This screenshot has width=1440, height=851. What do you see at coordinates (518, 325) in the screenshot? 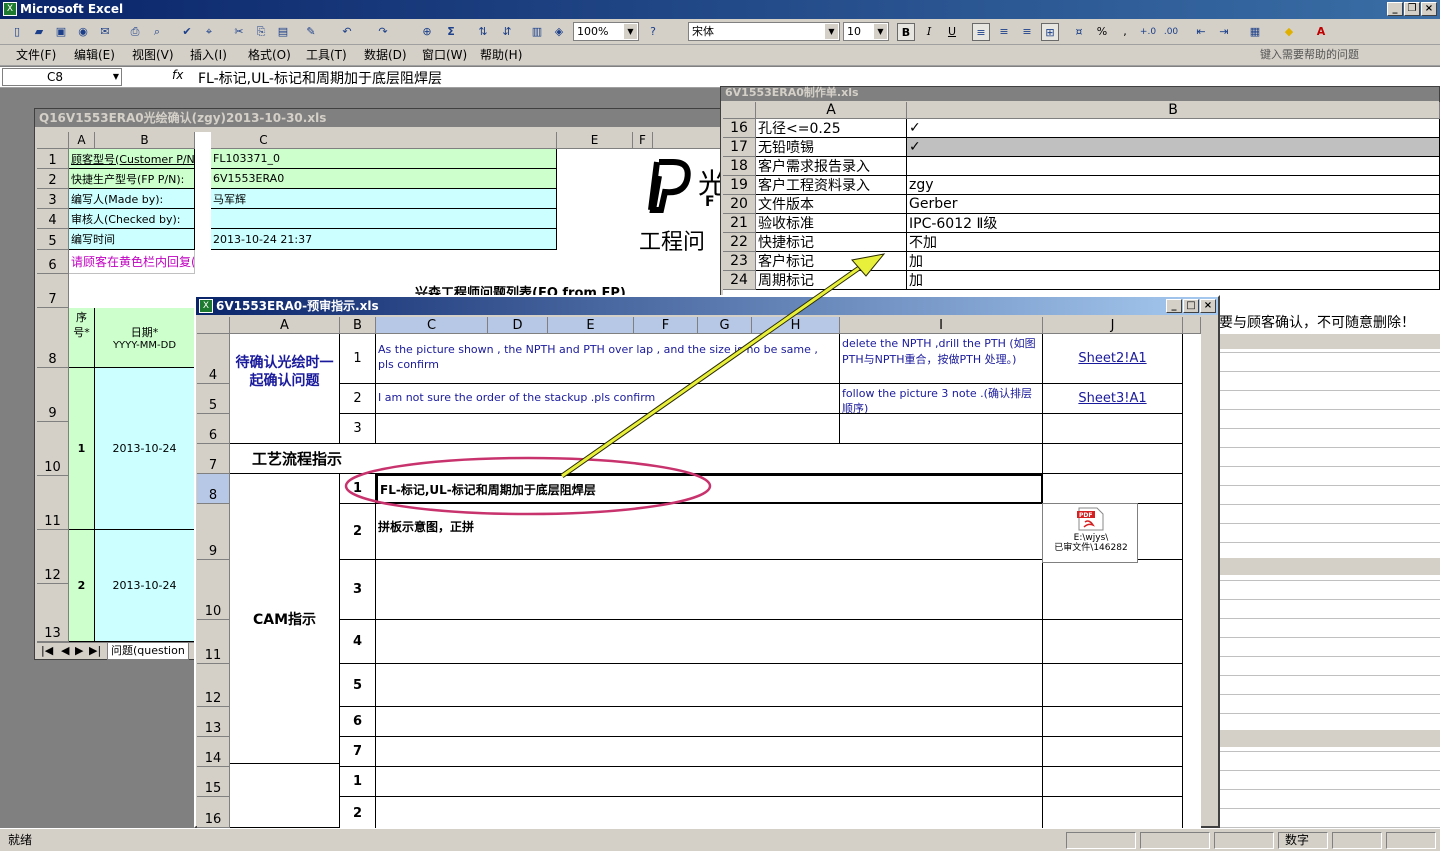
I see `column-header-d: D` at bounding box center [518, 325].